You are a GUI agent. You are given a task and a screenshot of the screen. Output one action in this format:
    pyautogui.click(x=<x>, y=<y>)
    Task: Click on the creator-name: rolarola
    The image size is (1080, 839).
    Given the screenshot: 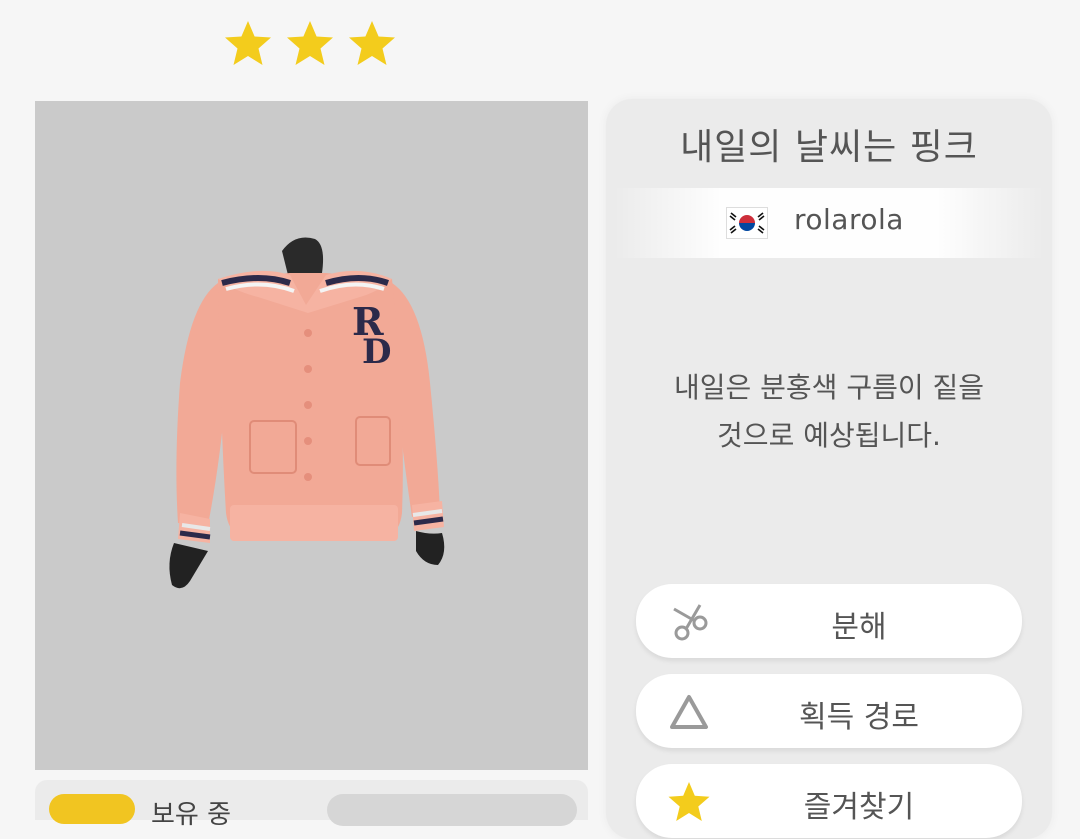 What is the action you would take?
    pyautogui.click(x=849, y=219)
    